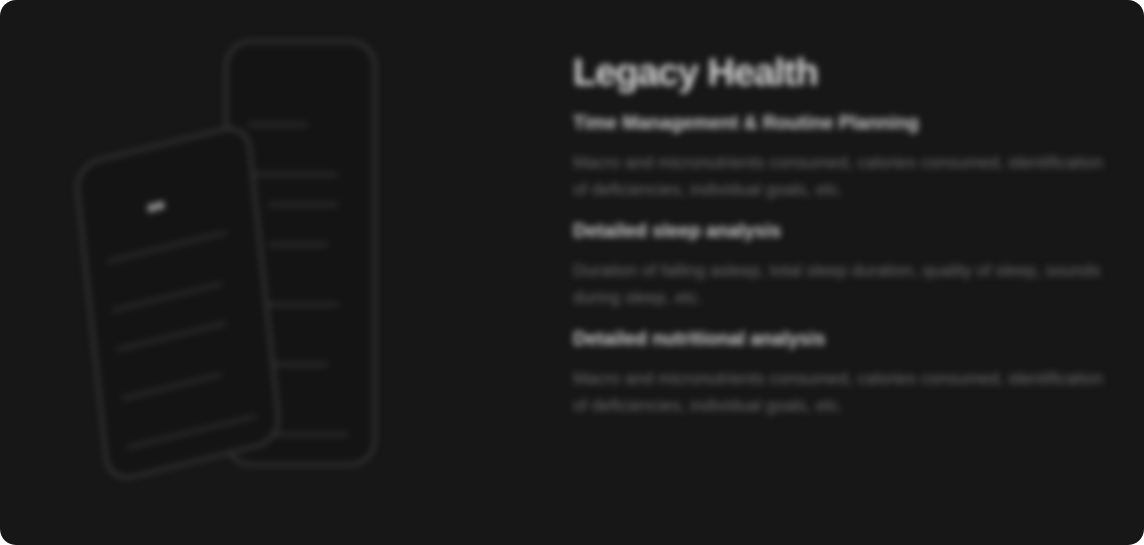  Describe the element at coordinates (696, 73) in the screenshot. I see `project-title: Legacy Health` at that location.